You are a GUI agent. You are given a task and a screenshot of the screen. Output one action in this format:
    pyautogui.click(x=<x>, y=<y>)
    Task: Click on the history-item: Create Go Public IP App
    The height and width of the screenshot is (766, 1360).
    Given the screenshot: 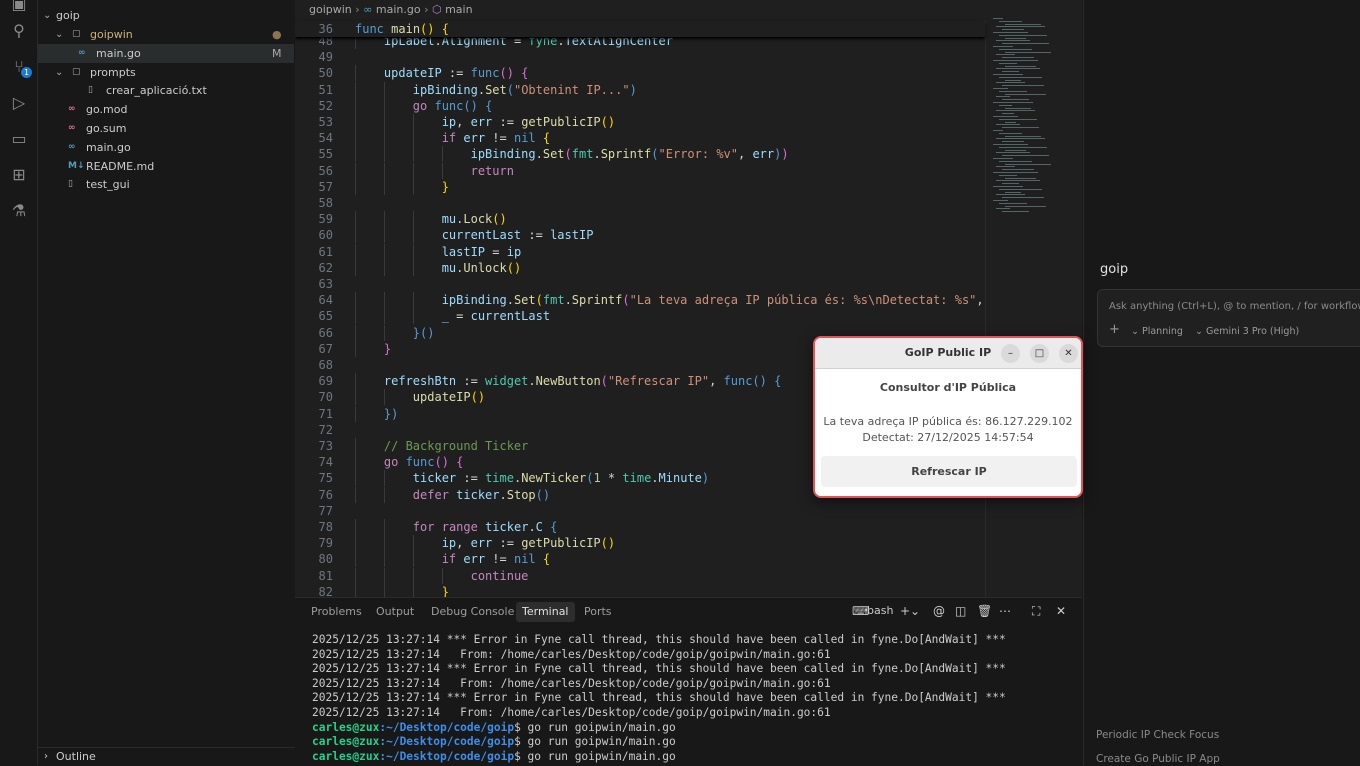 What is the action you would take?
    pyautogui.click(x=1158, y=759)
    